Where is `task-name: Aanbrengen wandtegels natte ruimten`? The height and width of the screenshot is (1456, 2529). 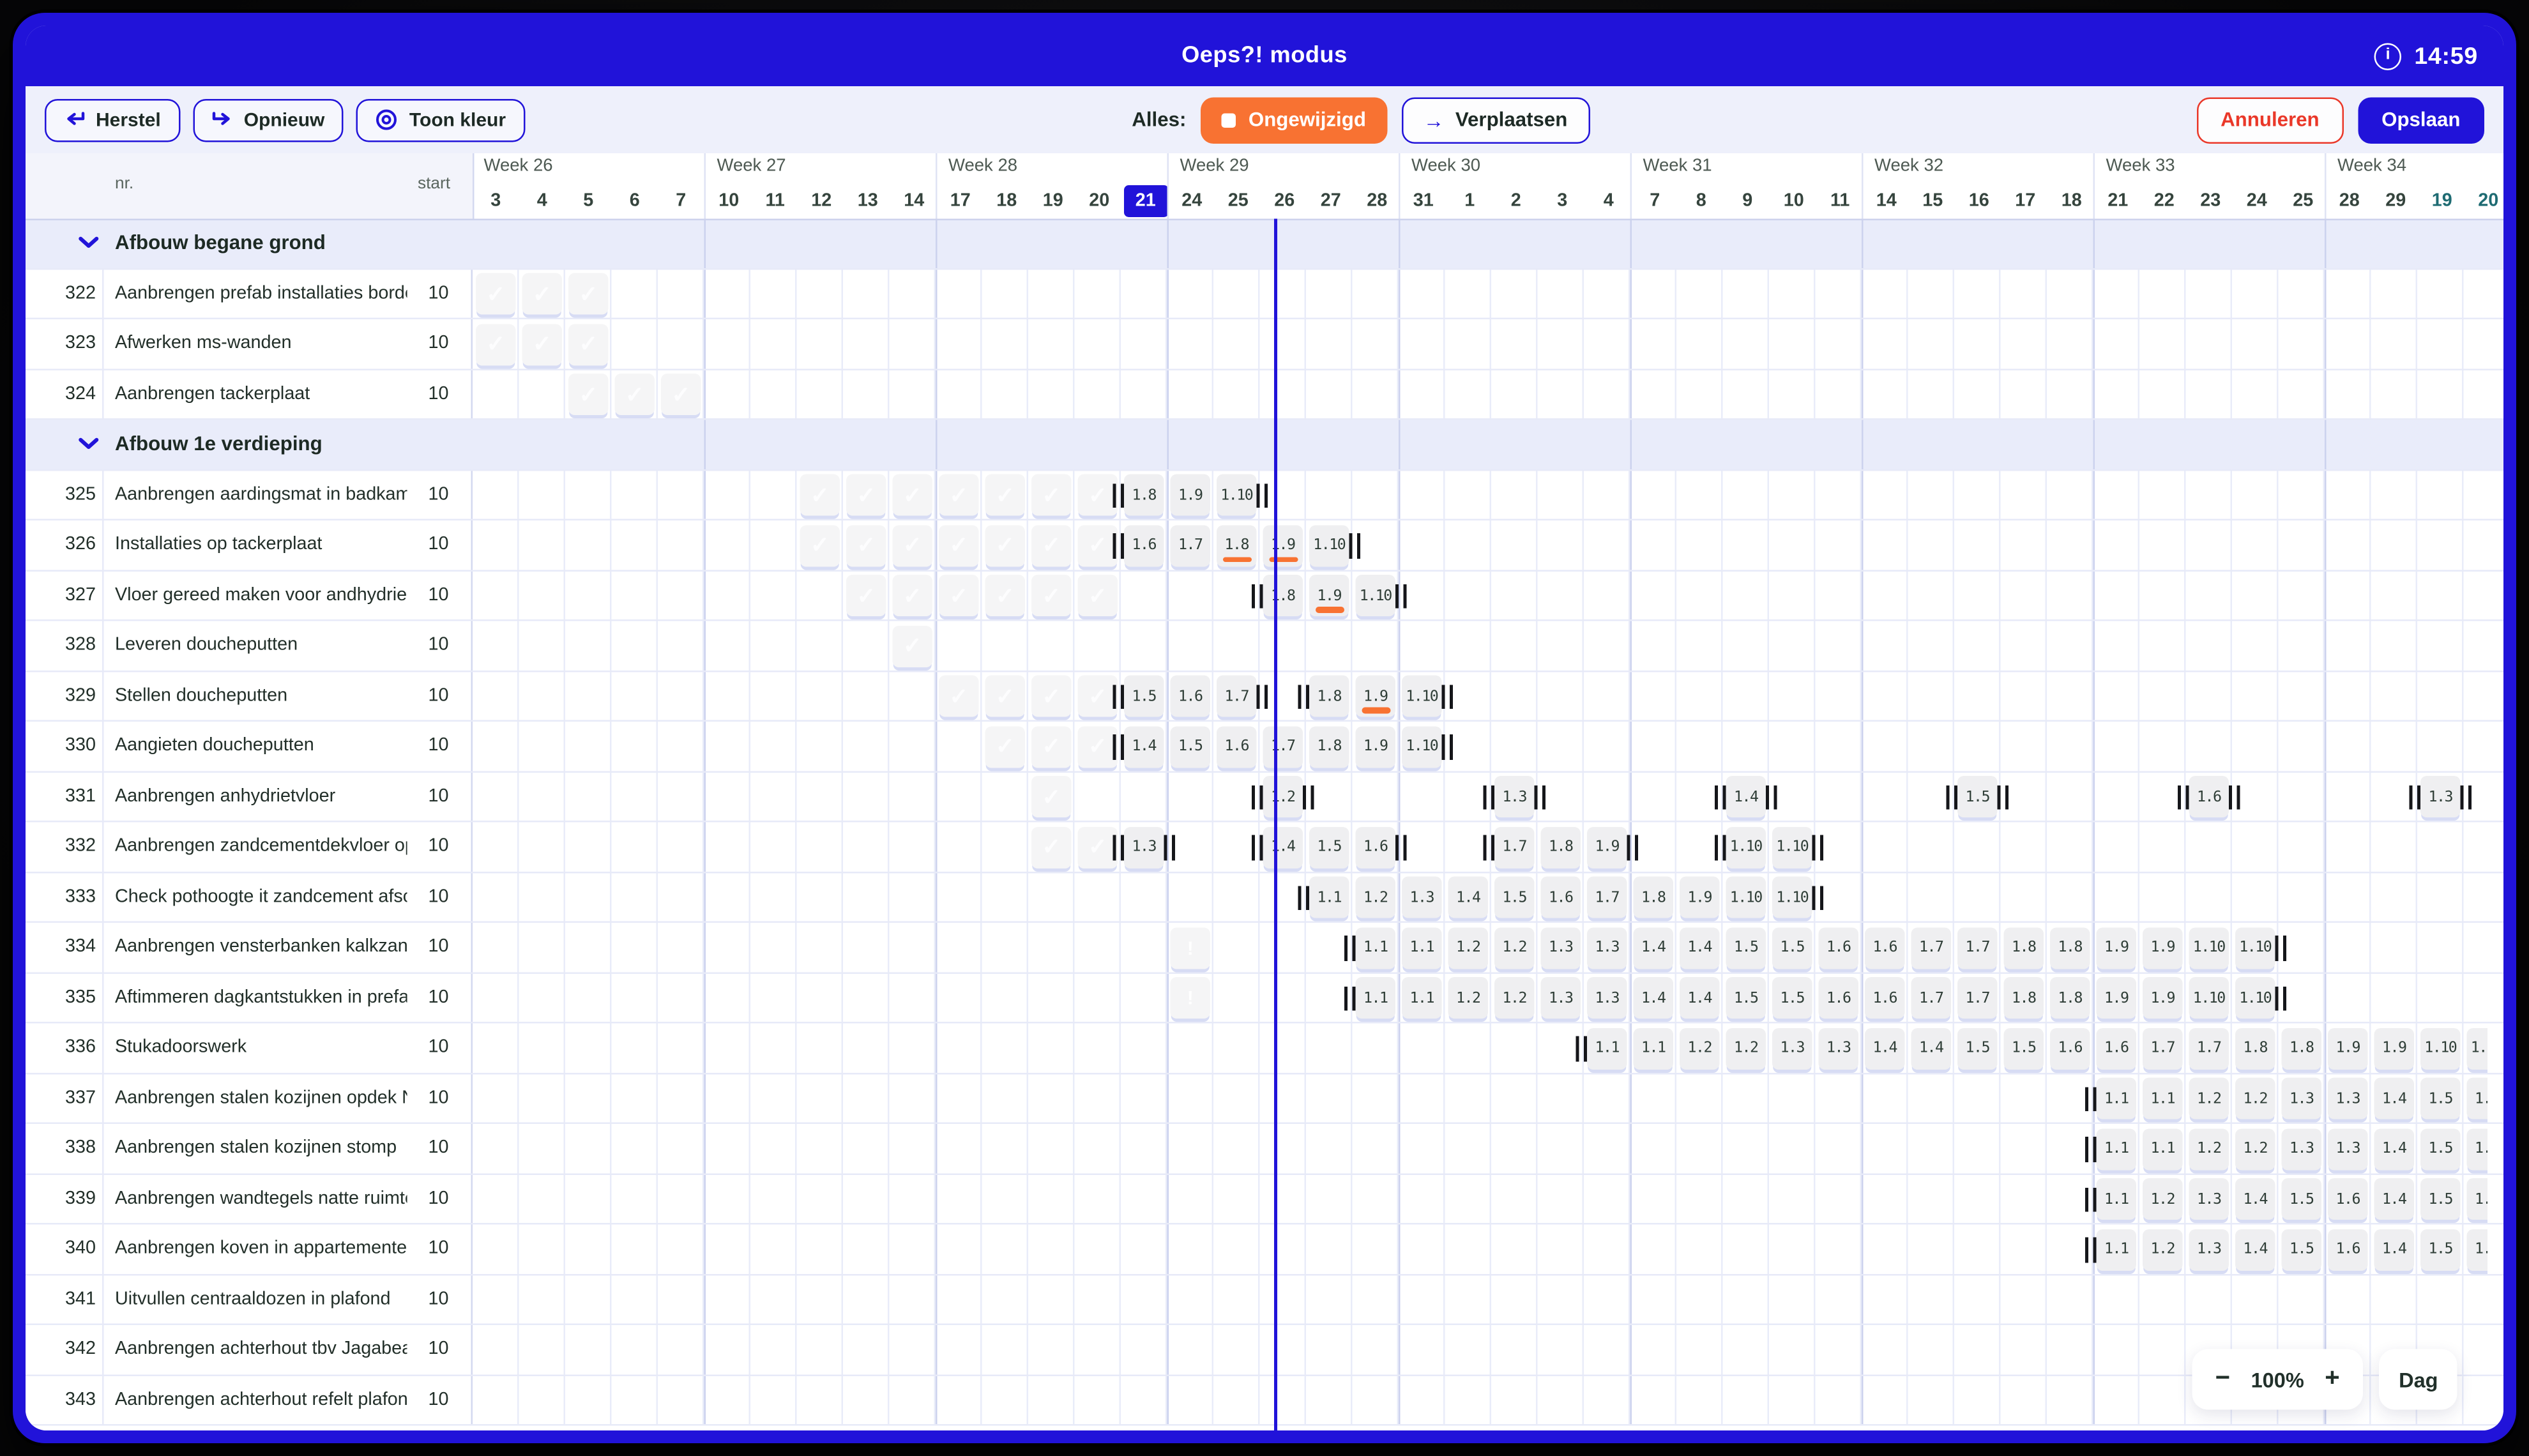 task-name: Aanbrengen wandtegels natte ruimten is located at coordinates (261, 1198).